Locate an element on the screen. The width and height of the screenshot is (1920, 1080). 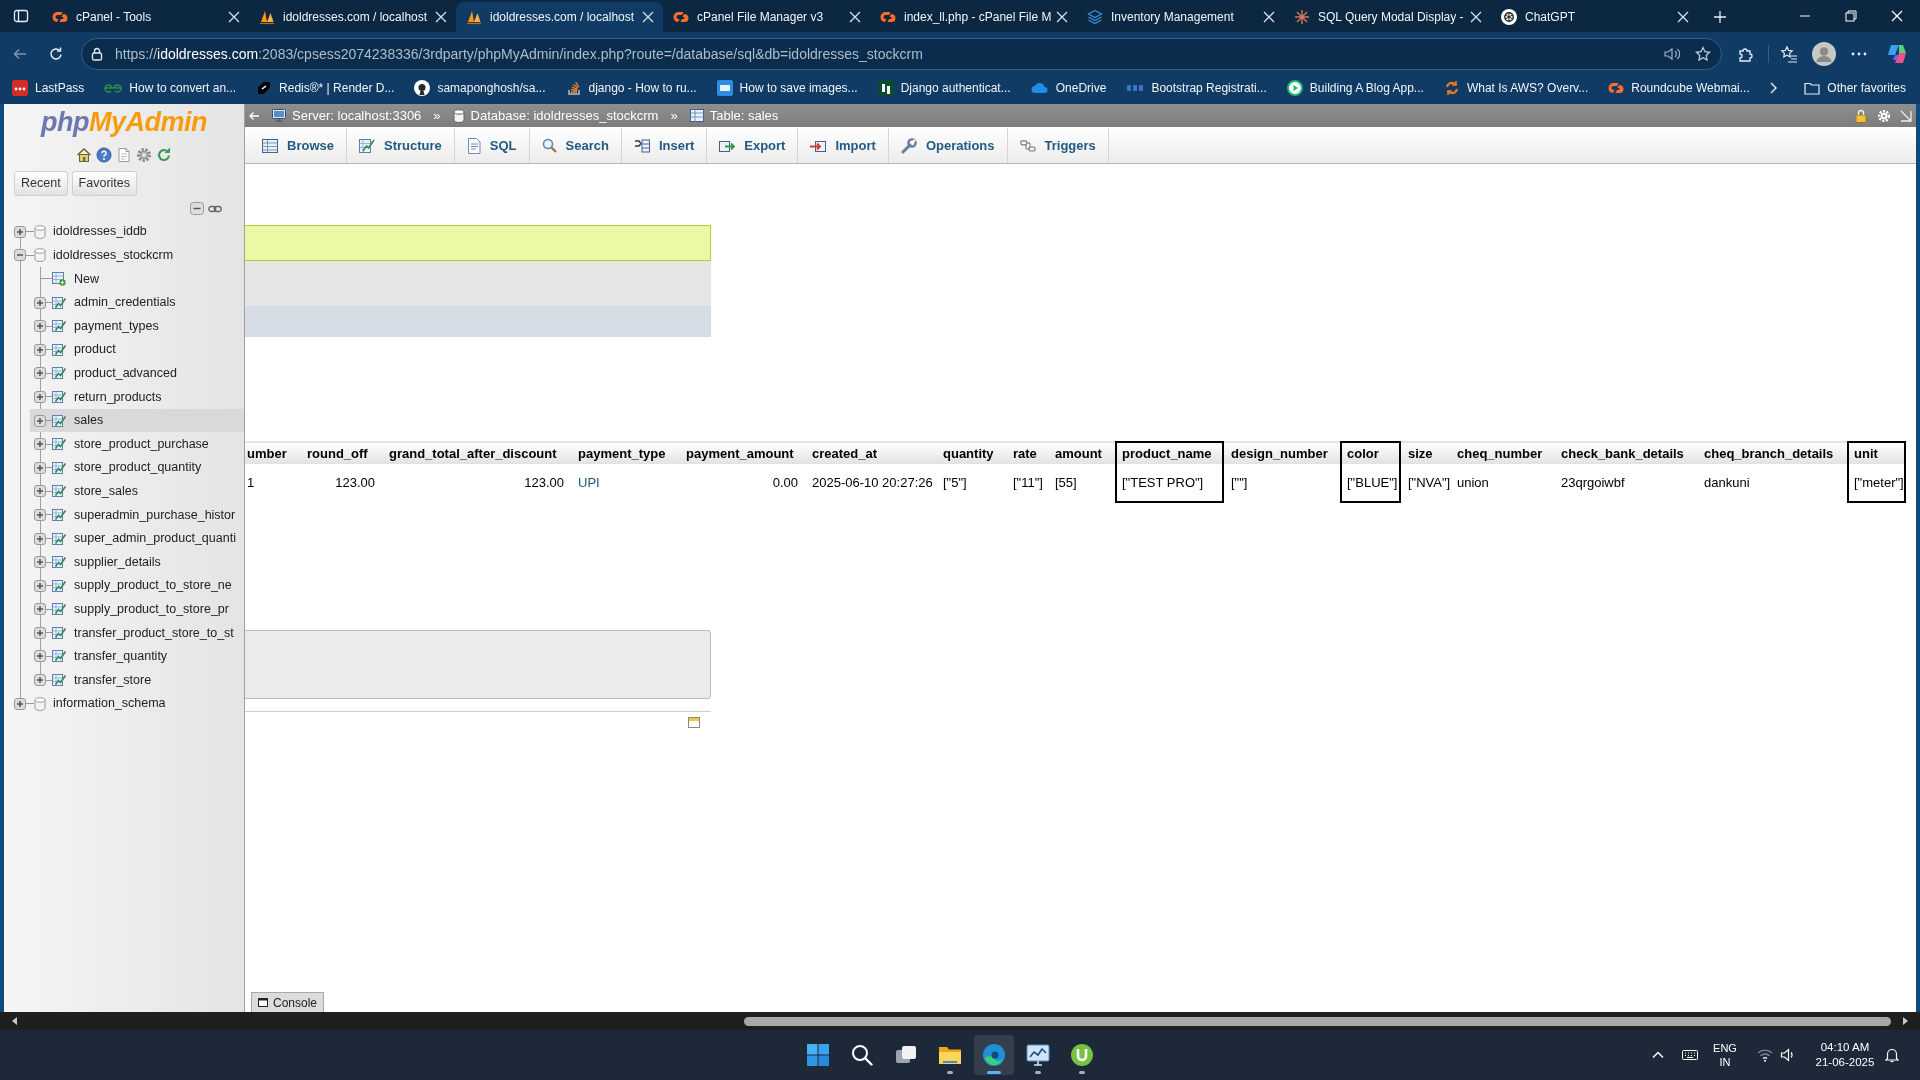
column-header: rate is located at coordinates (1027, 452).